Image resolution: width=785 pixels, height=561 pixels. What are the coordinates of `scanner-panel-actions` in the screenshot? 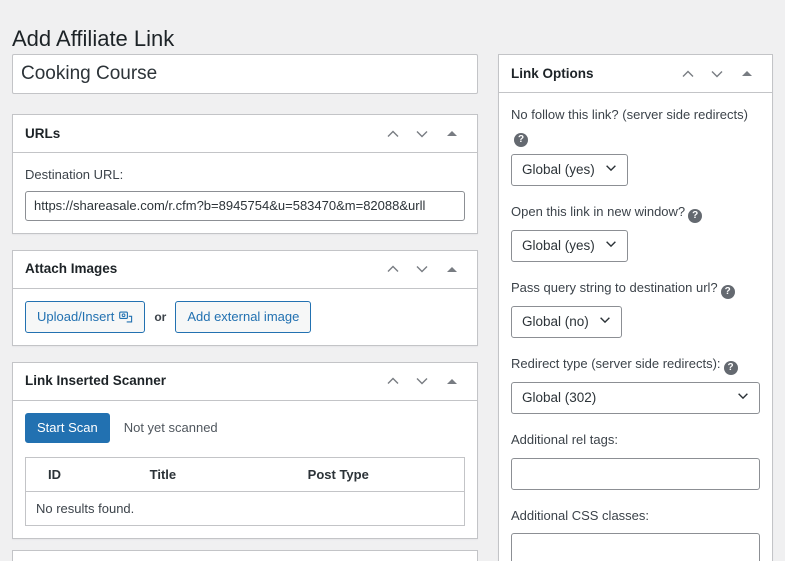 It's located at (422, 381).